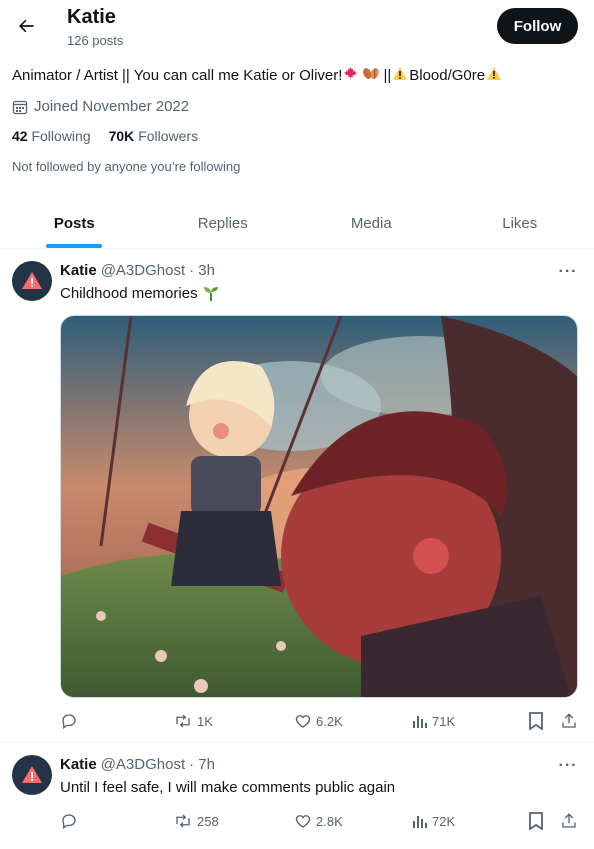  I want to click on tab-label: Posts, so click(74, 223).